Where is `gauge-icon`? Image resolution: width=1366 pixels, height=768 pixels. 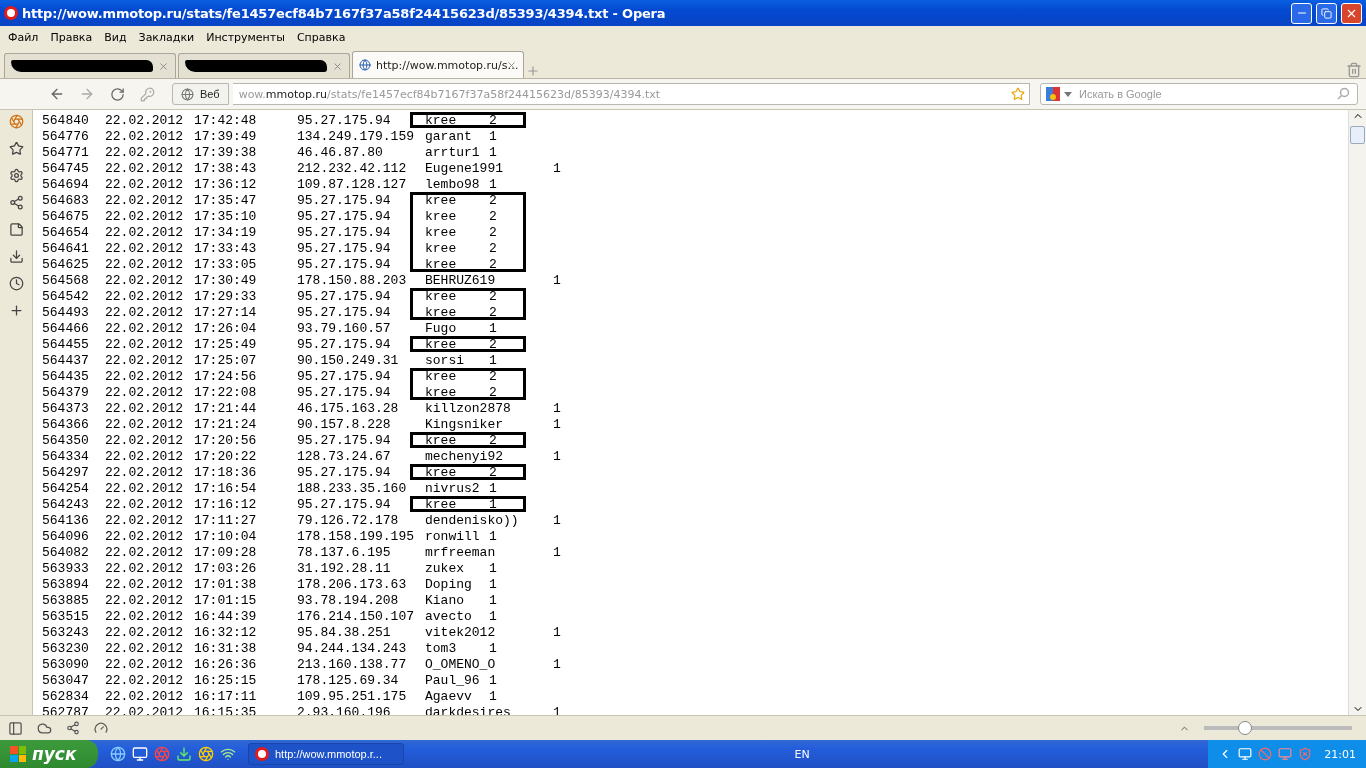
gauge-icon is located at coordinates (101, 728).